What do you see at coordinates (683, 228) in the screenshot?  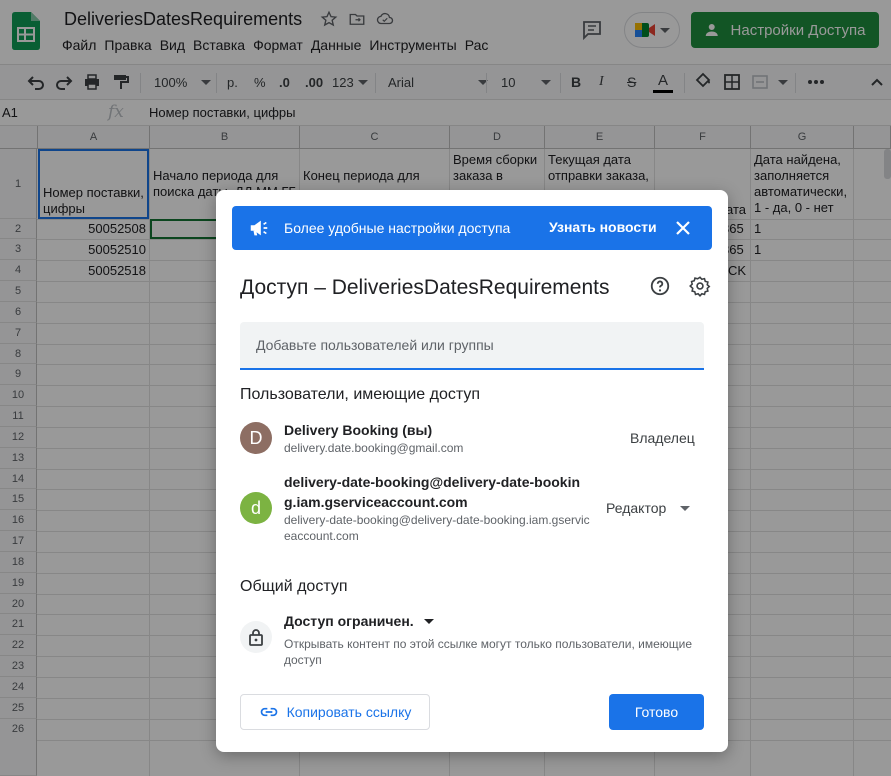 I see `close-icon` at bounding box center [683, 228].